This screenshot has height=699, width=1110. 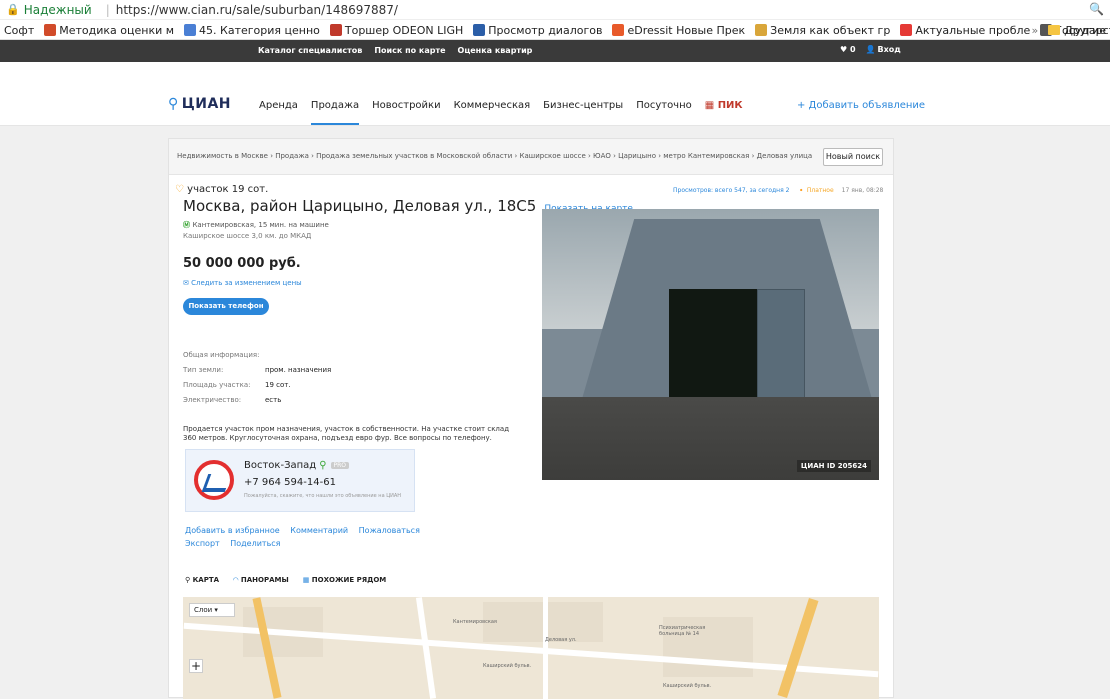 What do you see at coordinates (13, 9) in the screenshot?
I see `lock-icon: 🔒` at bounding box center [13, 9].